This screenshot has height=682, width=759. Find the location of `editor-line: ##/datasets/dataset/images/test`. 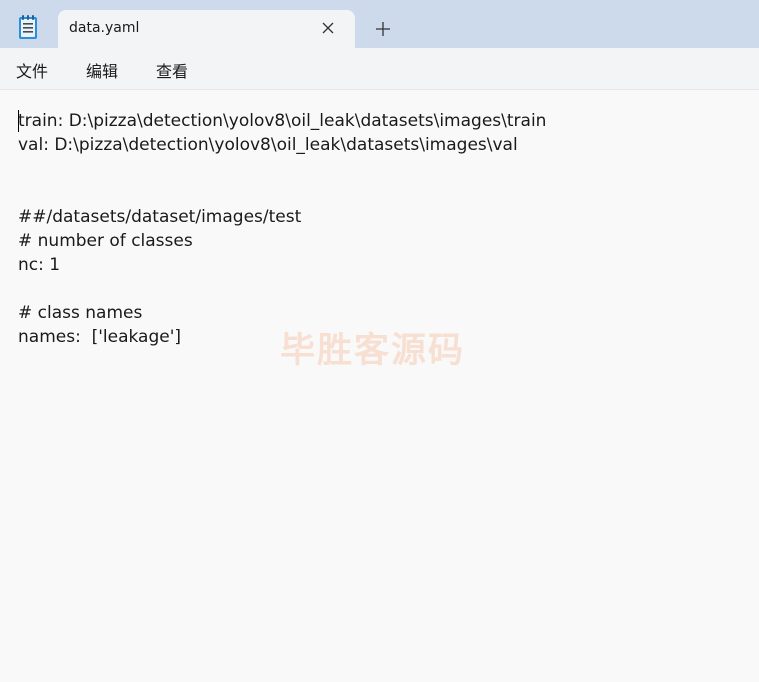

editor-line: ##/datasets/dataset/images/test is located at coordinates (160, 217).